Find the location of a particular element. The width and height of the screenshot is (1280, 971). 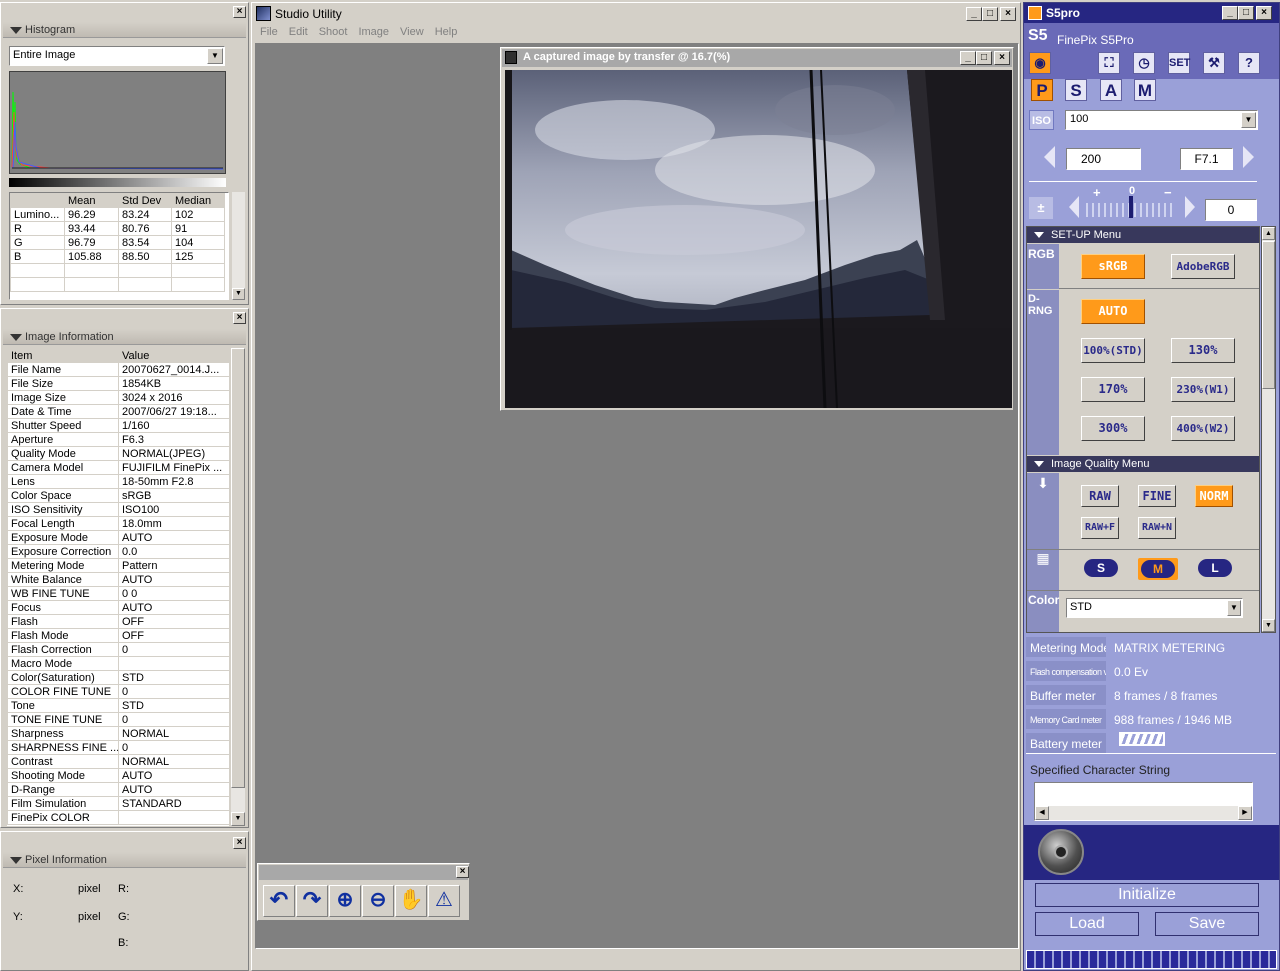

image-info-close-button: × is located at coordinates (239, 318).